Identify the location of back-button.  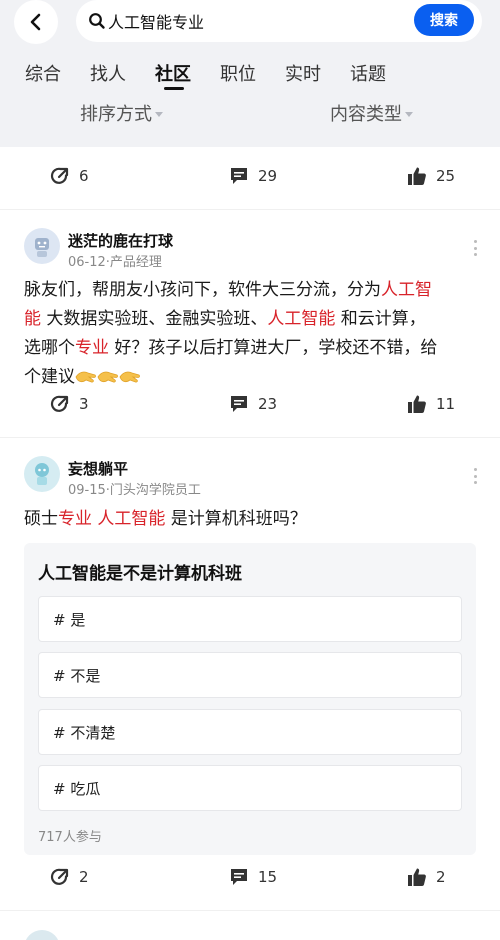
(36, 22).